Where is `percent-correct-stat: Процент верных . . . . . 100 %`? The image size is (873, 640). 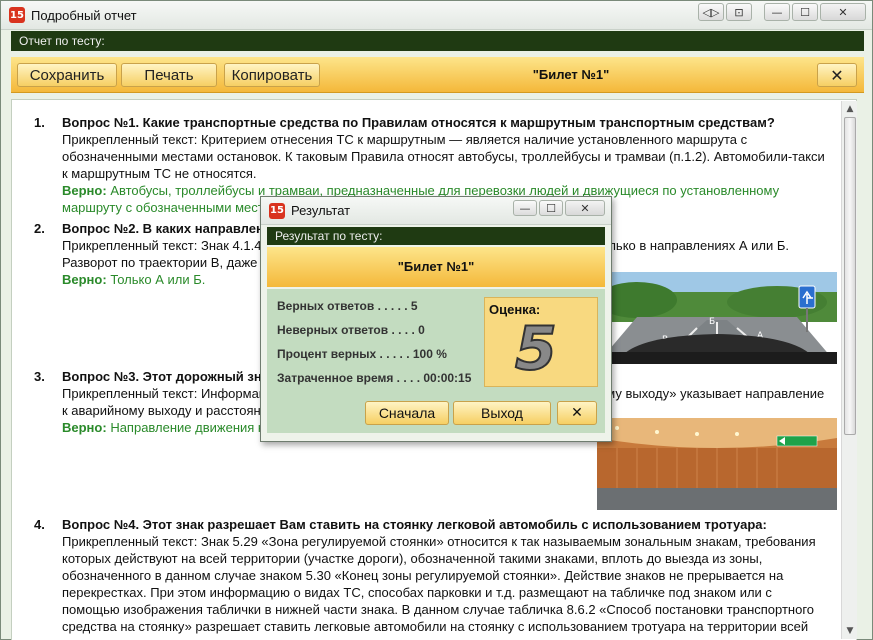
percent-correct-stat: Процент верных . . . . . 100 % is located at coordinates (362, 354).